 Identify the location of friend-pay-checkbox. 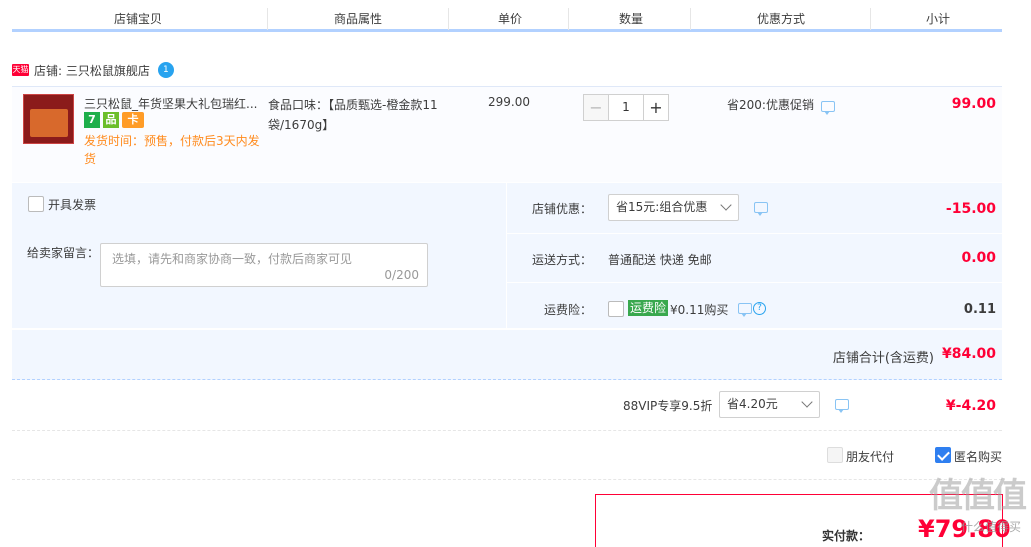
(835, 455).